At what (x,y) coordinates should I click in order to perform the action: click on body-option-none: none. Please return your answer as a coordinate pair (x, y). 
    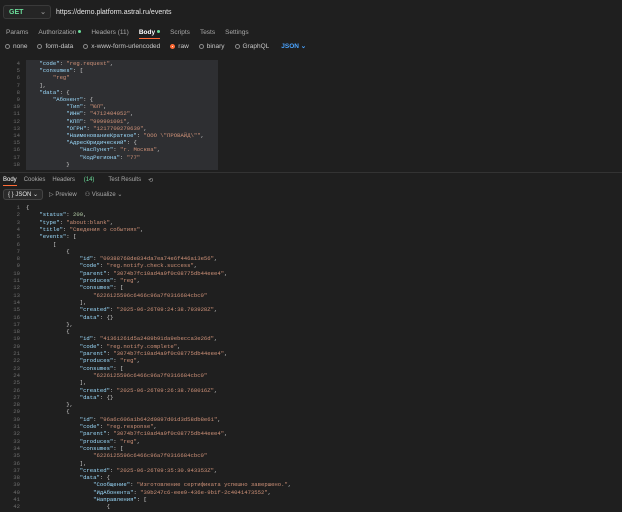
    Looking at the image, I should click on (16, 46).